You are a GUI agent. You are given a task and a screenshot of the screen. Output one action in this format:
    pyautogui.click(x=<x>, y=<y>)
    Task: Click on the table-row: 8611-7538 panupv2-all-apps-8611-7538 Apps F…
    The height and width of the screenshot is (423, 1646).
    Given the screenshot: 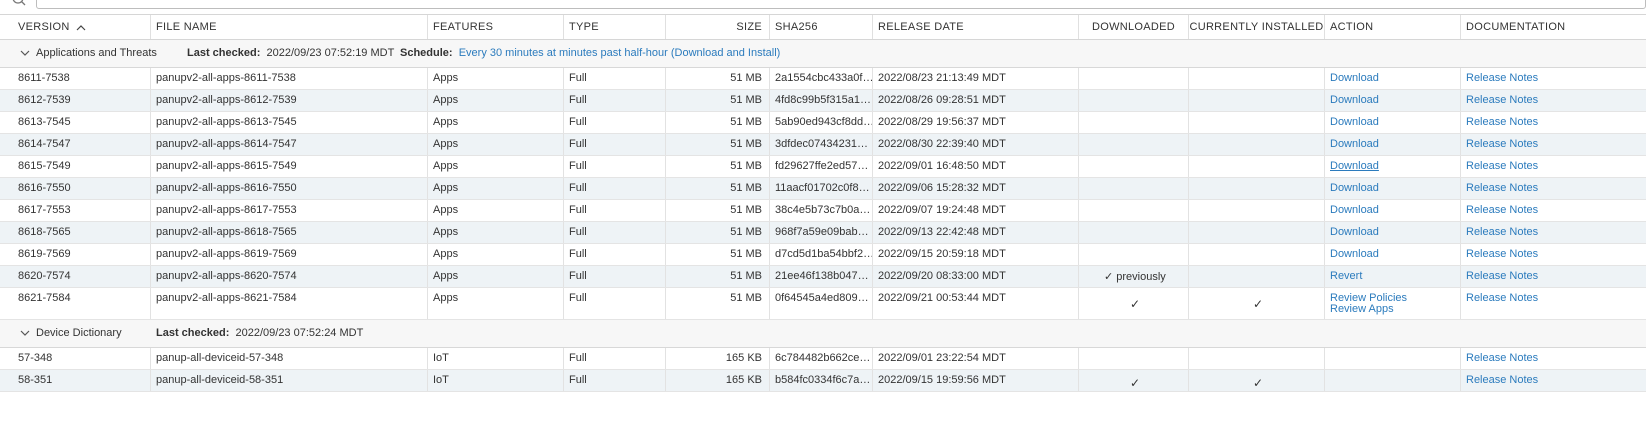 What is the action you would take?
    pyautogui.click(x=823, y=79)
    